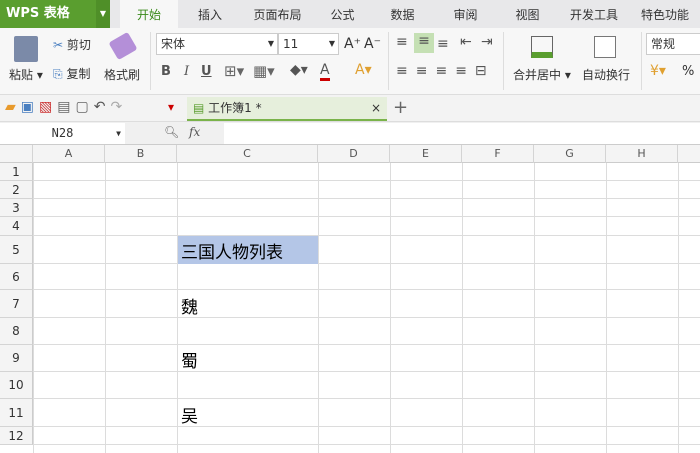 The image size is (700, 453). What do you see at coordinates (445, 71) in the screenshot?
I see `horizontal-align-icons: ≡≡≡≡⊟` at bounding box center [445, 71].